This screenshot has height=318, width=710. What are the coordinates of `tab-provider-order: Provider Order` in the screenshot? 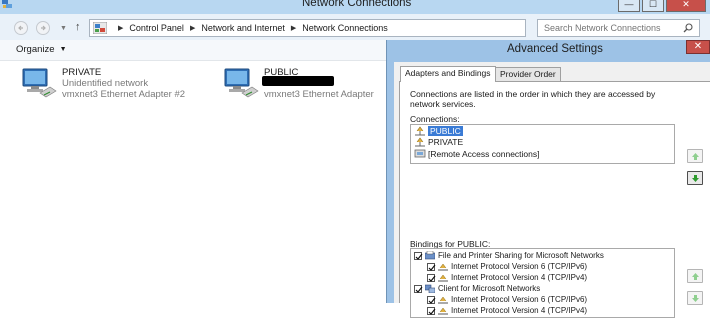 It's located at (528, 74).